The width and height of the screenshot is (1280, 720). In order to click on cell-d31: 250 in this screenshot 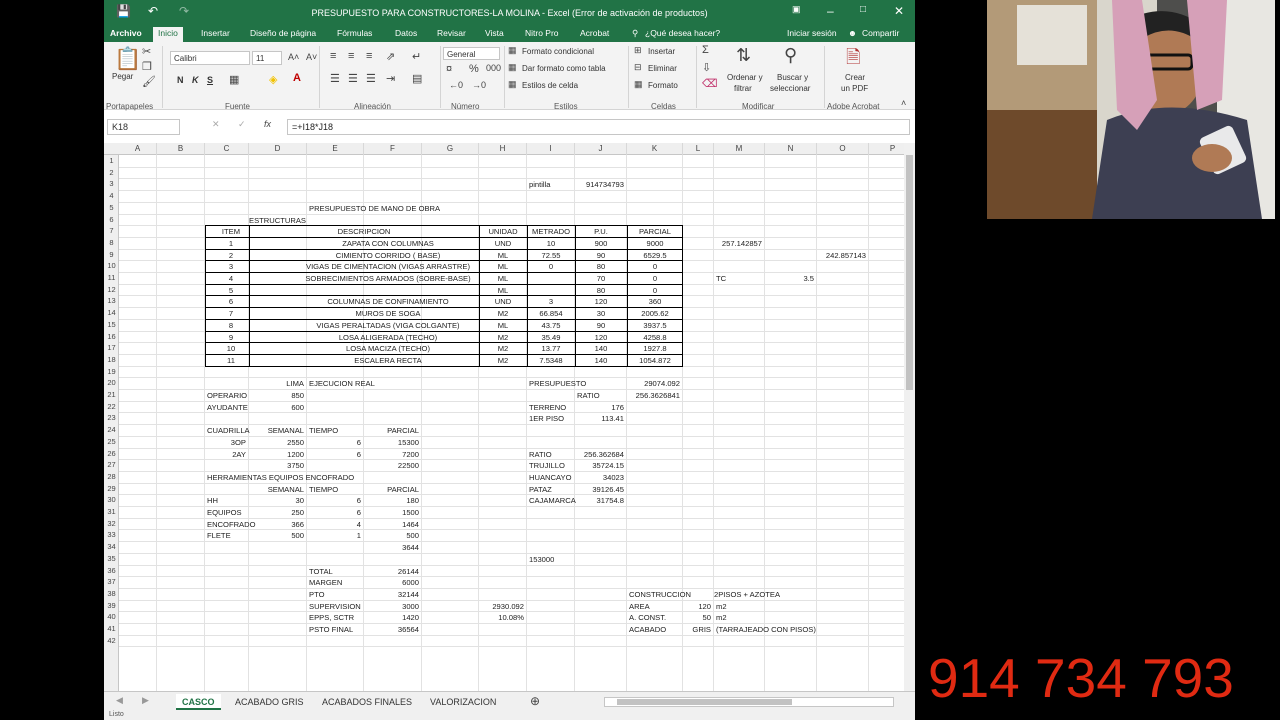, I will do `click(276, 512)`.